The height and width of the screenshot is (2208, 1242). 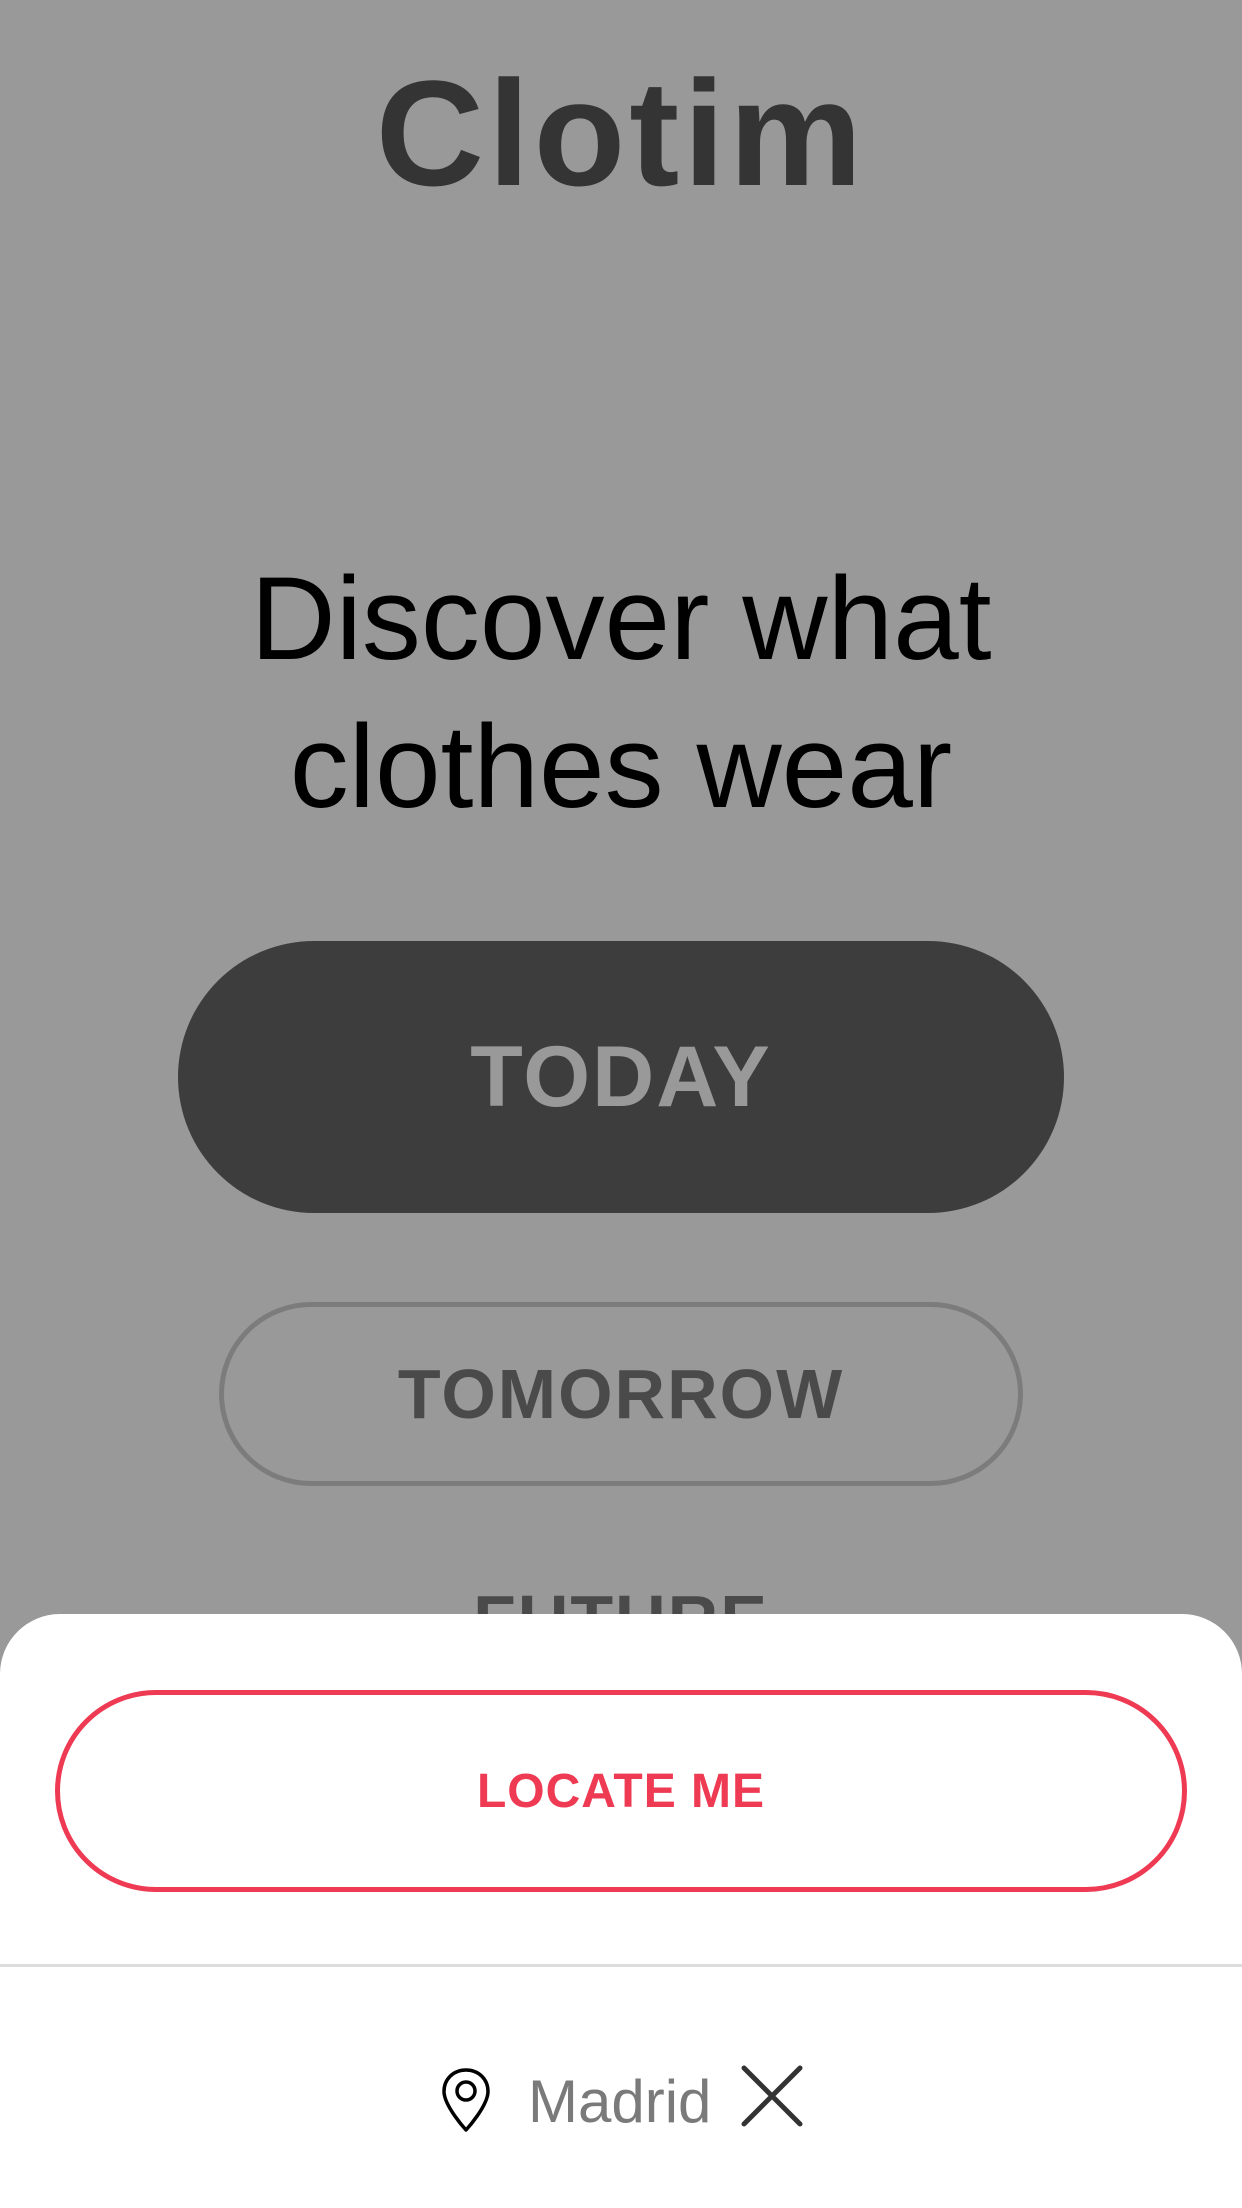 I want to click on close-icon, so click(x=772, y=2096).